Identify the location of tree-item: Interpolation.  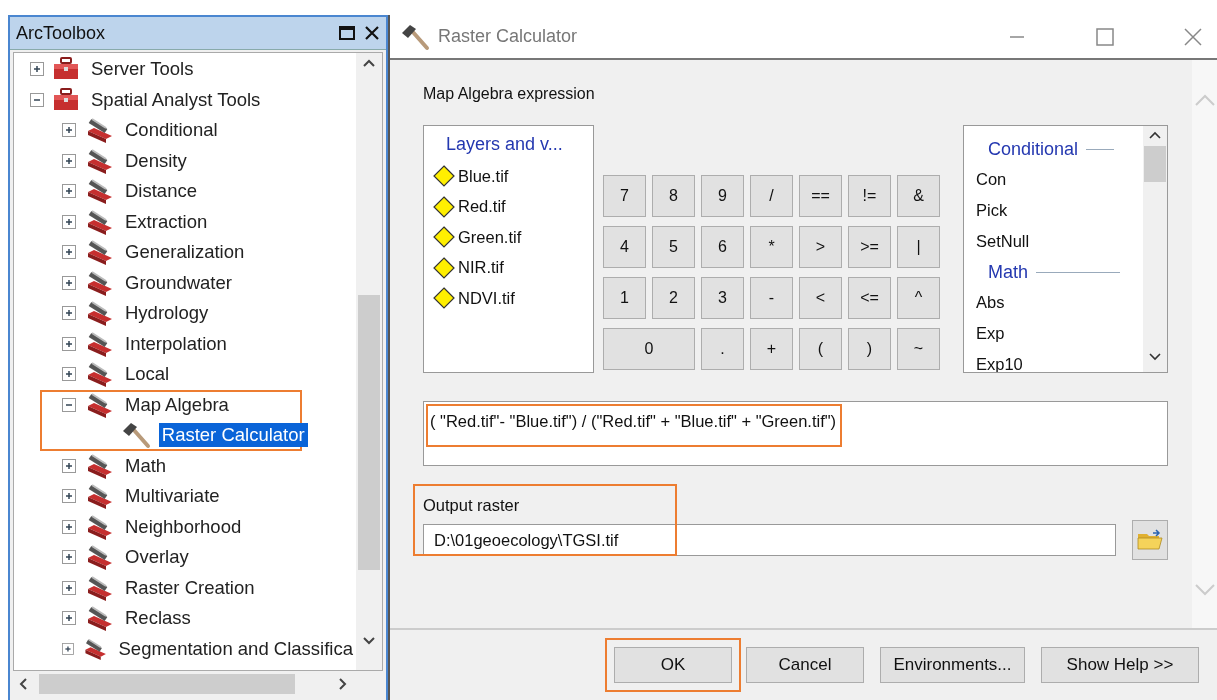
(176, 343).